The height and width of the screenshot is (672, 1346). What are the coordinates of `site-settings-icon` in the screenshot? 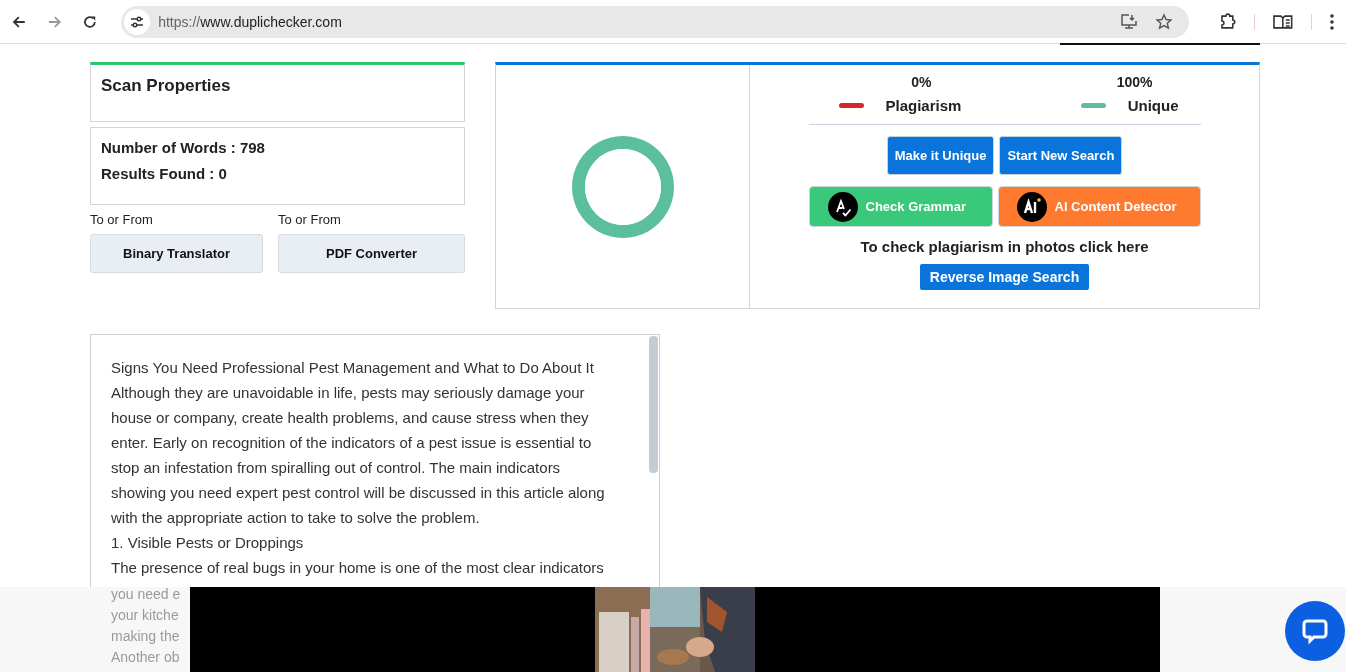 It's located at (137, 21).